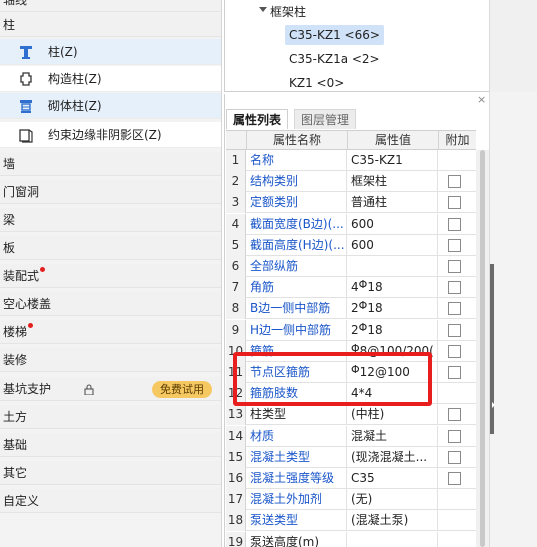 This screenshot has height=547, width=537. Describe the element at coordinates (110, 52) in the screenshot. I see `nav-item-column: 柱(Z)` at that location.